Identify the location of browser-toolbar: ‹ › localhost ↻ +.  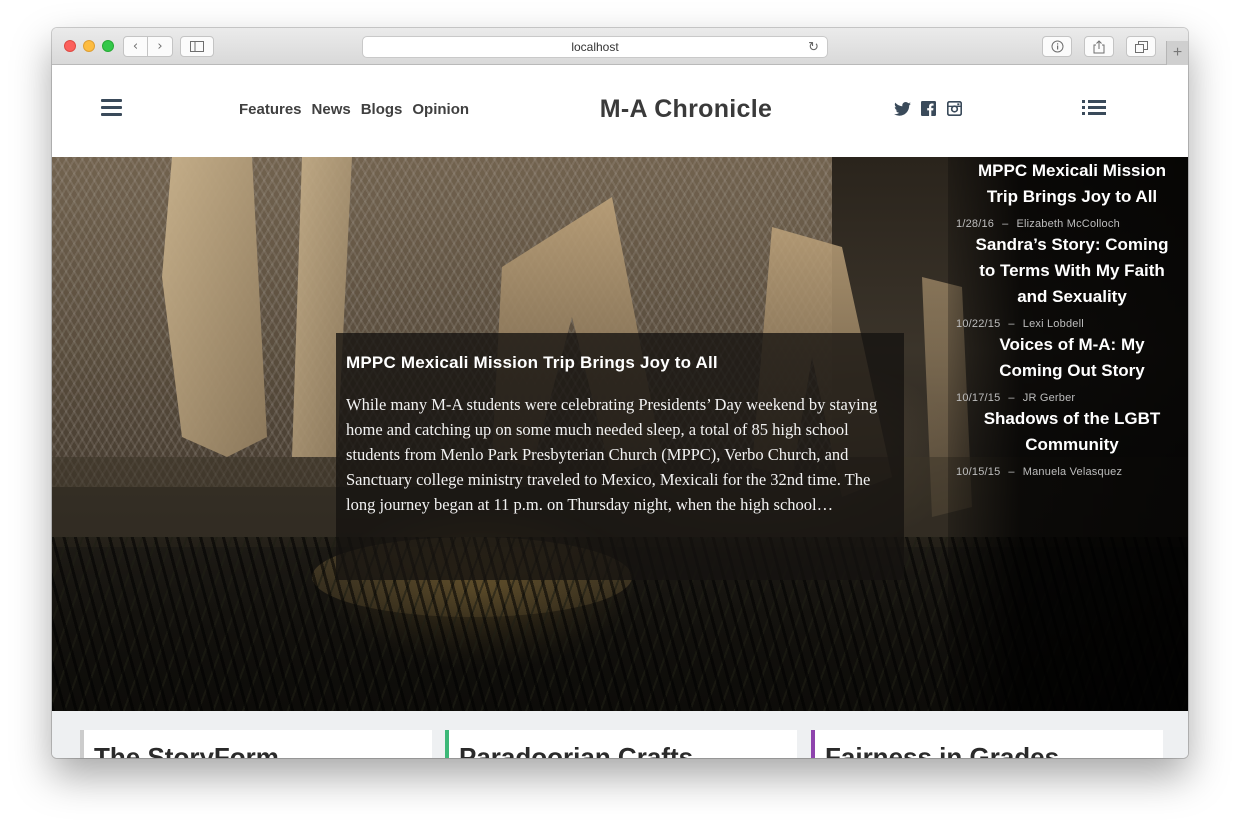
(620, 46).